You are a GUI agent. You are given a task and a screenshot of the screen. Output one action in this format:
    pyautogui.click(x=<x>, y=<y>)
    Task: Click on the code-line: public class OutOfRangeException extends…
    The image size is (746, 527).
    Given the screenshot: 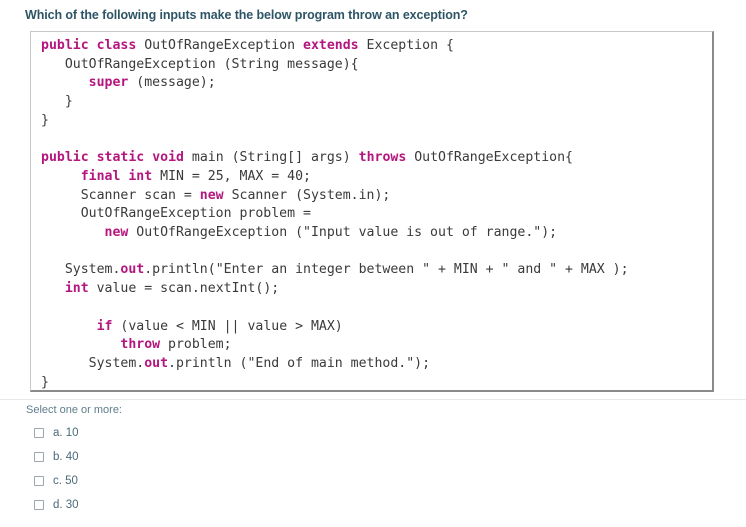 What is the action you would take?
    pyautogui.click(x=247, y=45)
    